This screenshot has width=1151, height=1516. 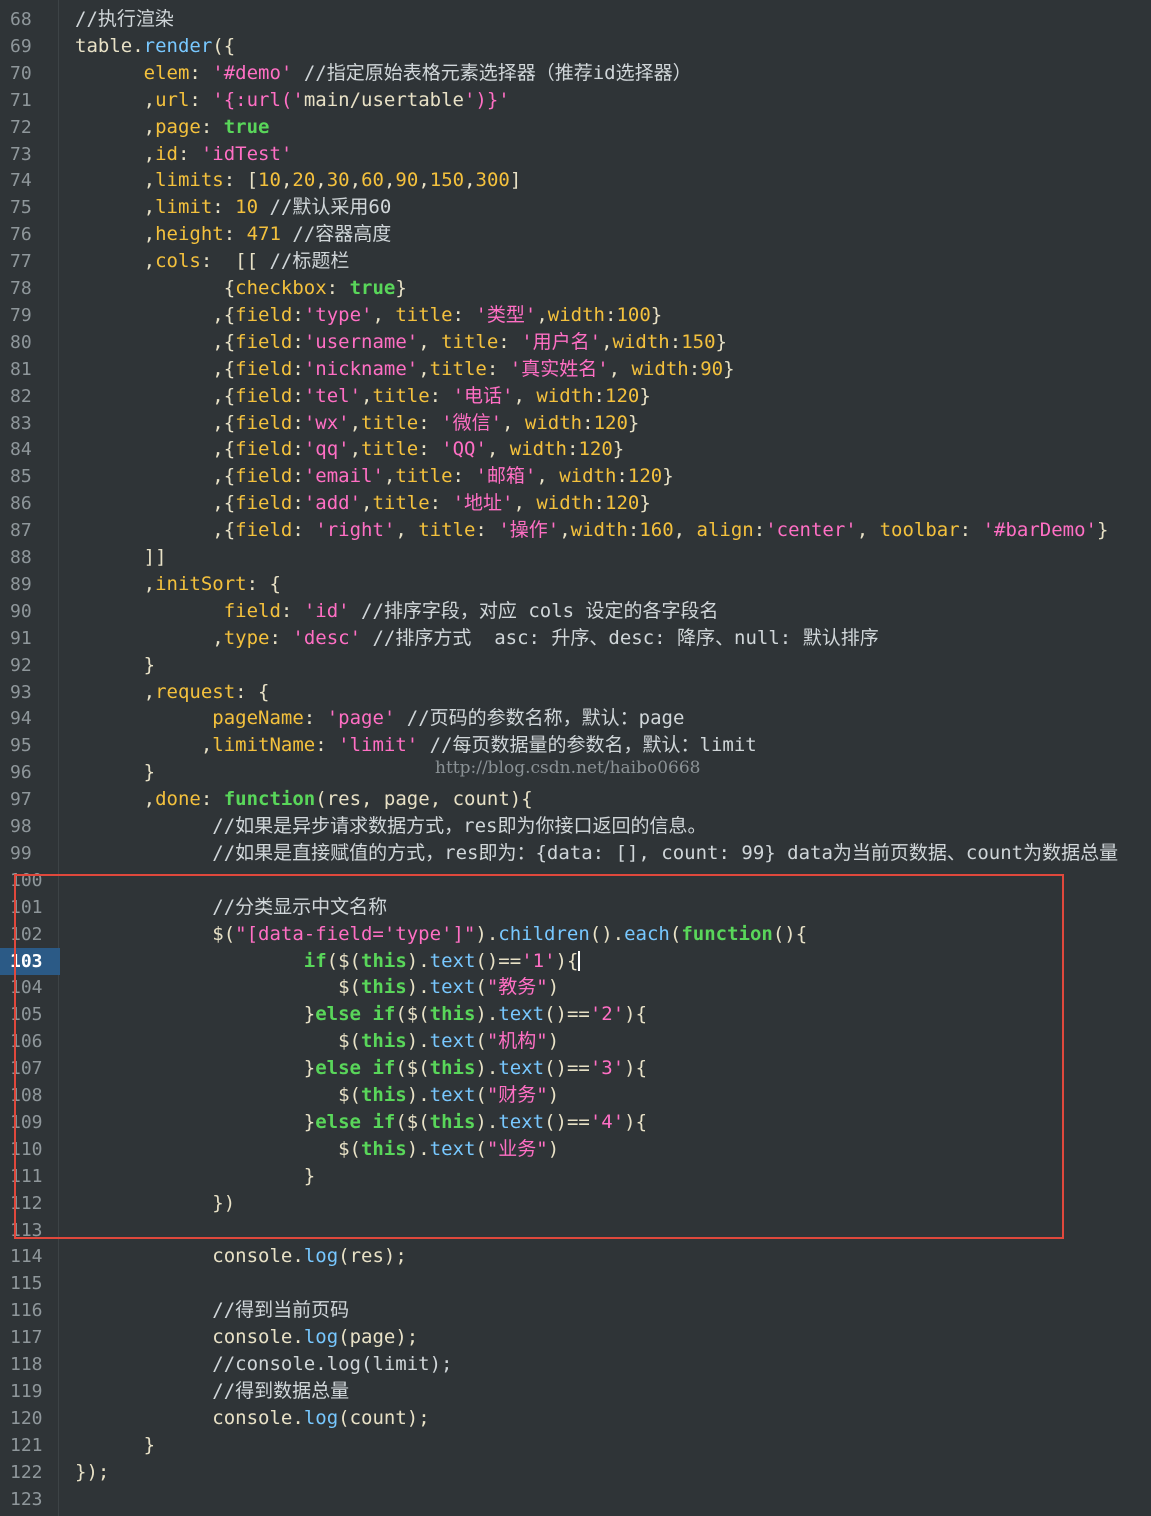 What do you see at coordinates (252, 1418) in the screenshot?
I see `code-text: console.log(count);` at bounding box center [252, 1418].